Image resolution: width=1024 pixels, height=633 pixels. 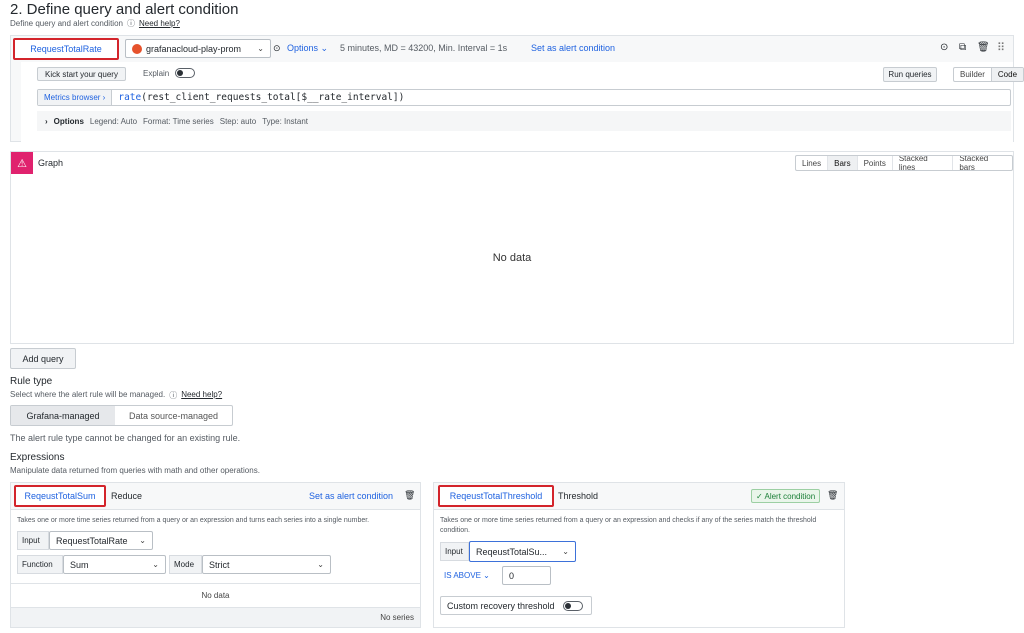 What do you see at coordinates (124, 9) in the screenshot?
I see `page-title: 2. Define query and alert condition` at bounding box center [124, 9].